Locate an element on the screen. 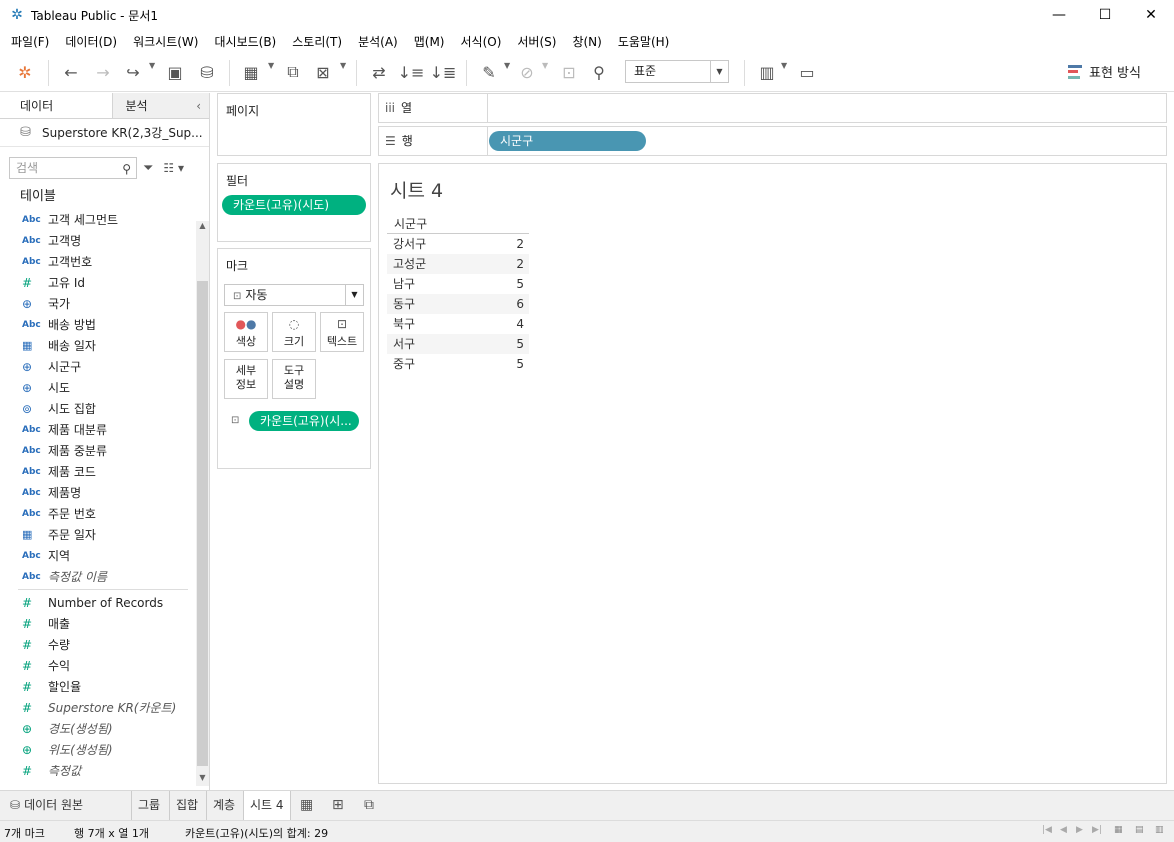 The width and height of the screenshot is (1174, 842). mark-type-select: ⊡ 자동 ▼ is located at coordinates (294, 295).